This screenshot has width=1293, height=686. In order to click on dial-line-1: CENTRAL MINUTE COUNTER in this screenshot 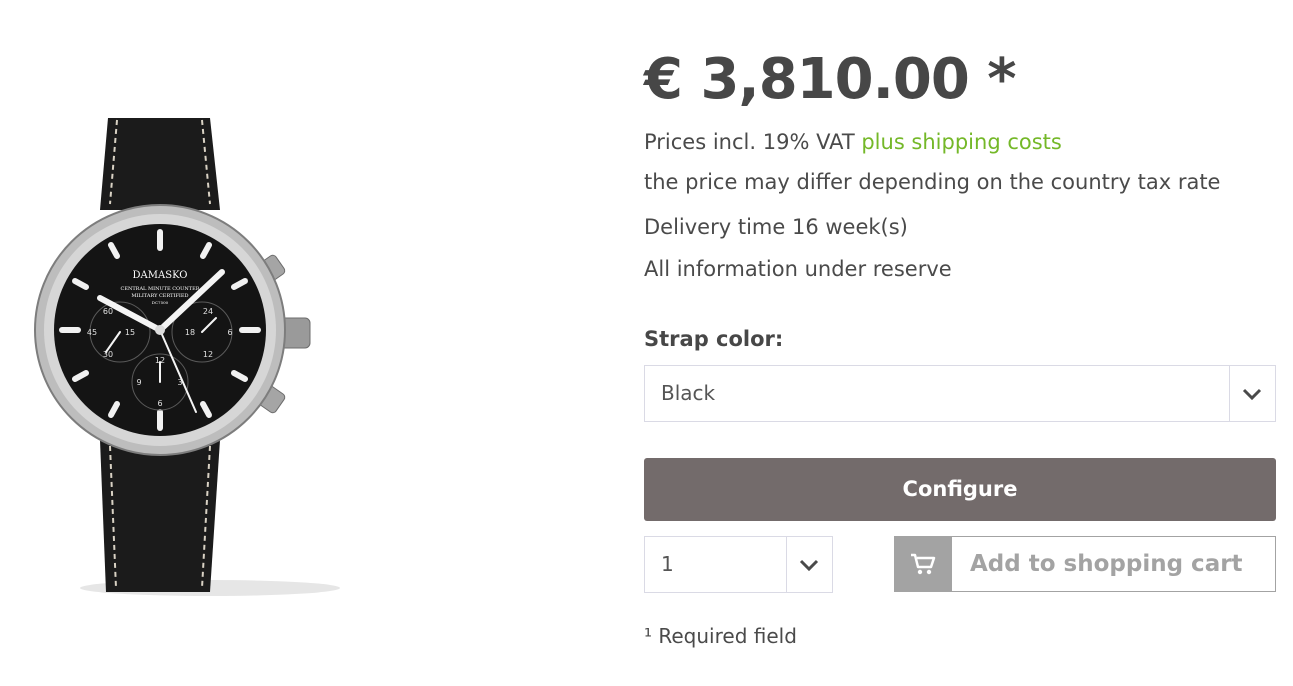, I will do `click(160, 289)`.